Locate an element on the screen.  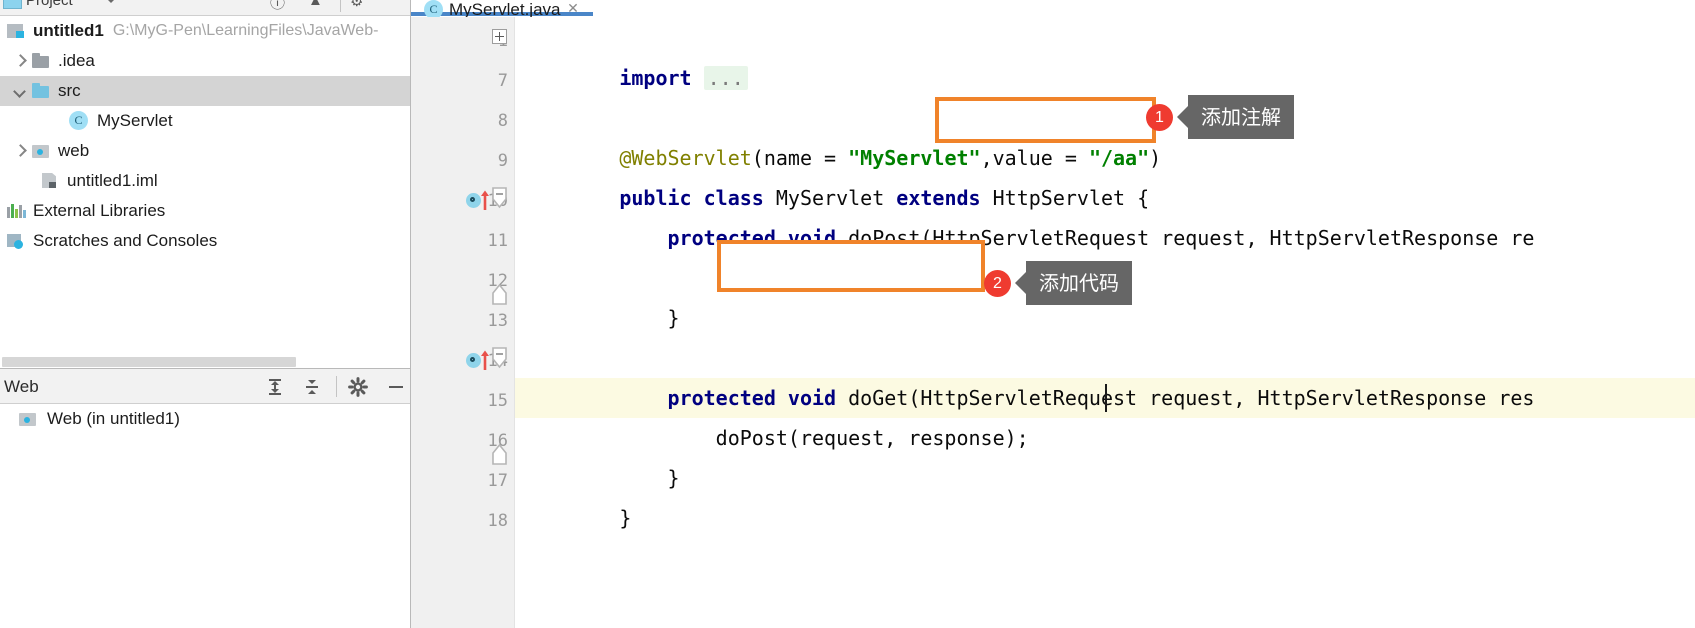
code-token: import is located at coordinates (661, 78).